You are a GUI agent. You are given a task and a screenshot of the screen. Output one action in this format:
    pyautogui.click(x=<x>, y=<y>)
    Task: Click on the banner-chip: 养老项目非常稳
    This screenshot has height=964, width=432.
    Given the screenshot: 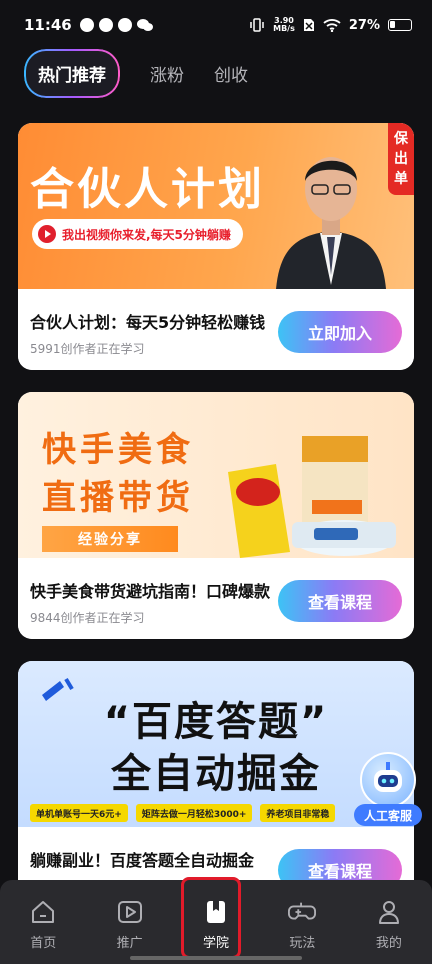 What is the action you would take?
    pyautogui.click(x=298, y=813)
    